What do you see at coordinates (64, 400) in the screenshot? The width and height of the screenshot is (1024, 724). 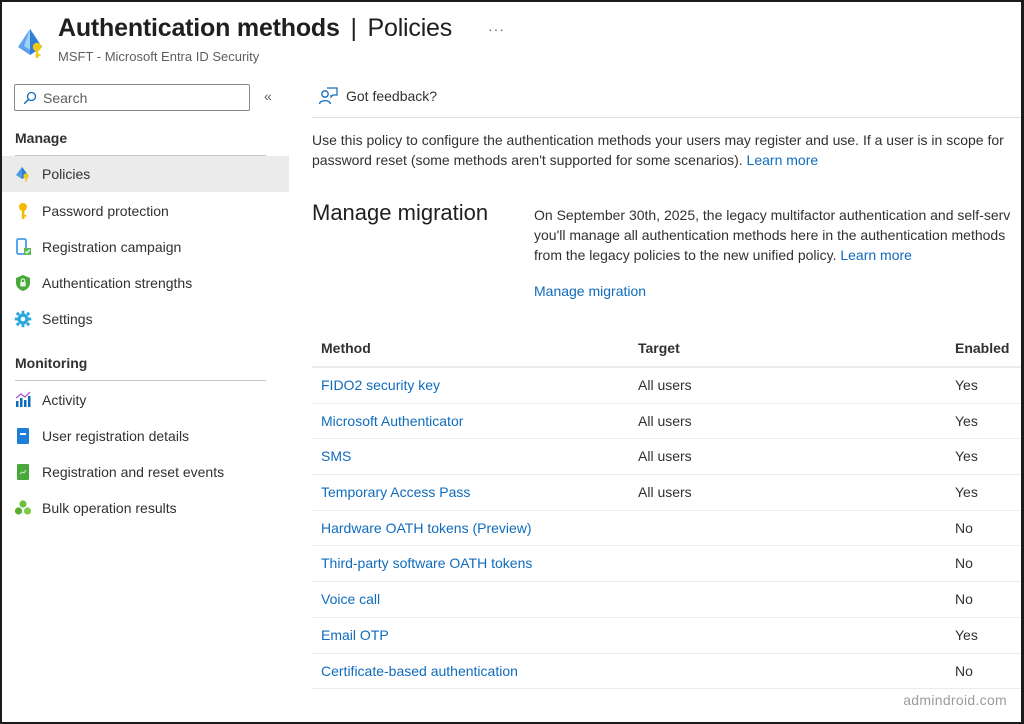 I see `sidebar-item-label: Activity` at bounding box center [64, 400].